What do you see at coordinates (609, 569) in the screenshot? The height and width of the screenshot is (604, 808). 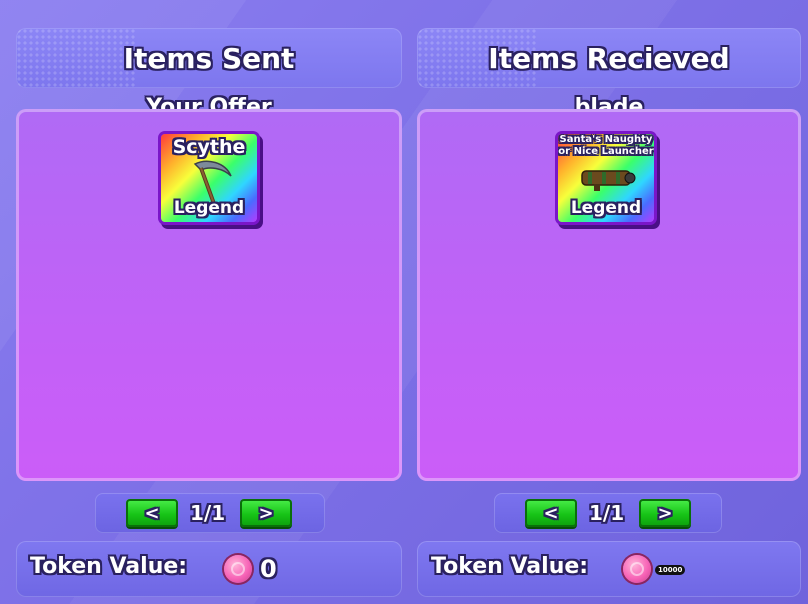 I see `received-token-bar: Token Value: 10000` at bounding box center [609, 569].